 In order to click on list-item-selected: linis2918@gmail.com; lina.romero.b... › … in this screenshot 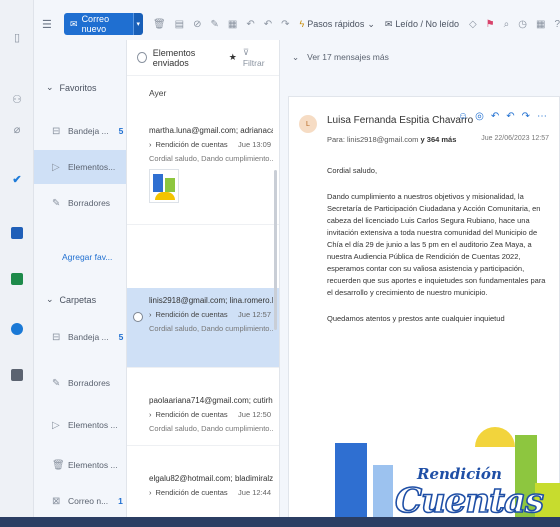, I will do `click(203, 328)`.